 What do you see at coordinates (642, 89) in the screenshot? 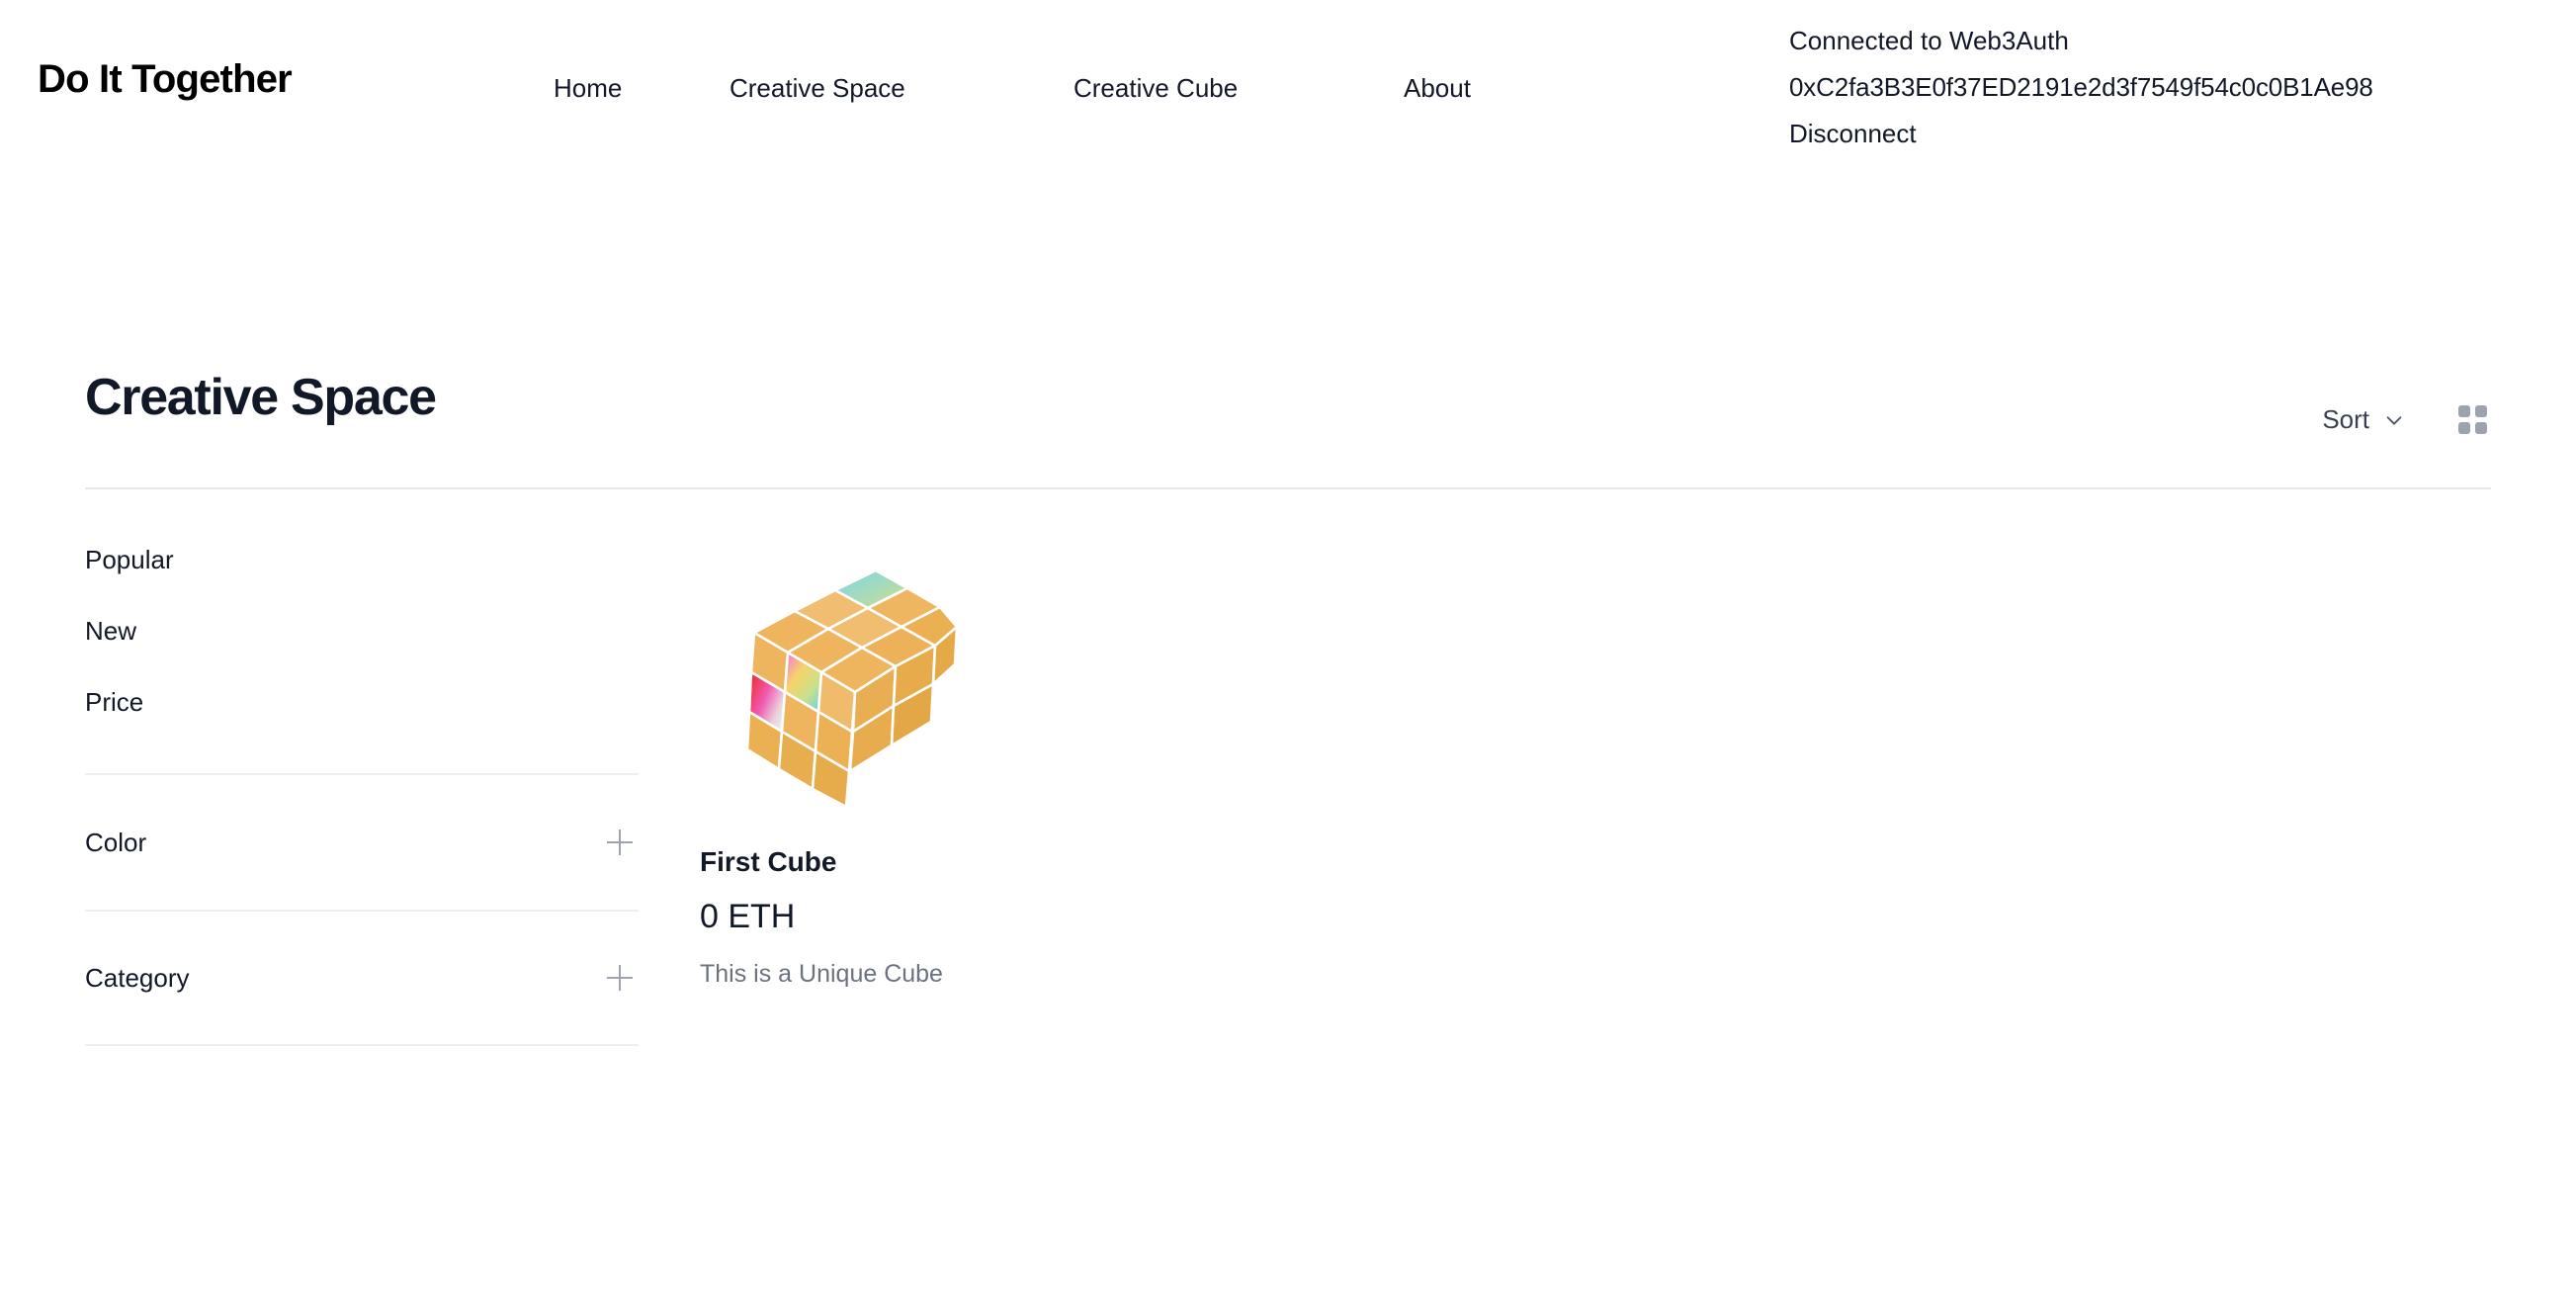
I see `nav-item-home: Home` at bounding box center [642, 89].